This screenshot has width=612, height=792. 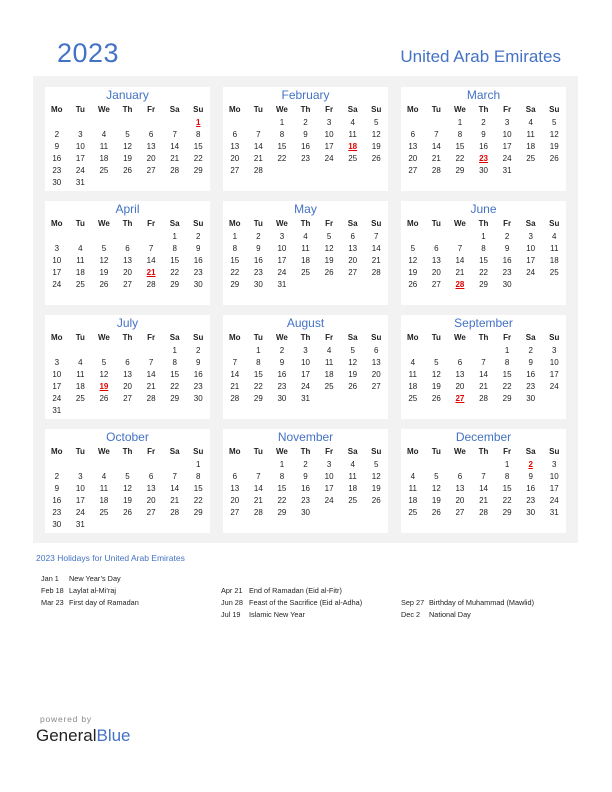 What do you see at coordinates (450, 614) in the screenshot?
I see `holiday-name: National Day` at bounding box center [450, 614].